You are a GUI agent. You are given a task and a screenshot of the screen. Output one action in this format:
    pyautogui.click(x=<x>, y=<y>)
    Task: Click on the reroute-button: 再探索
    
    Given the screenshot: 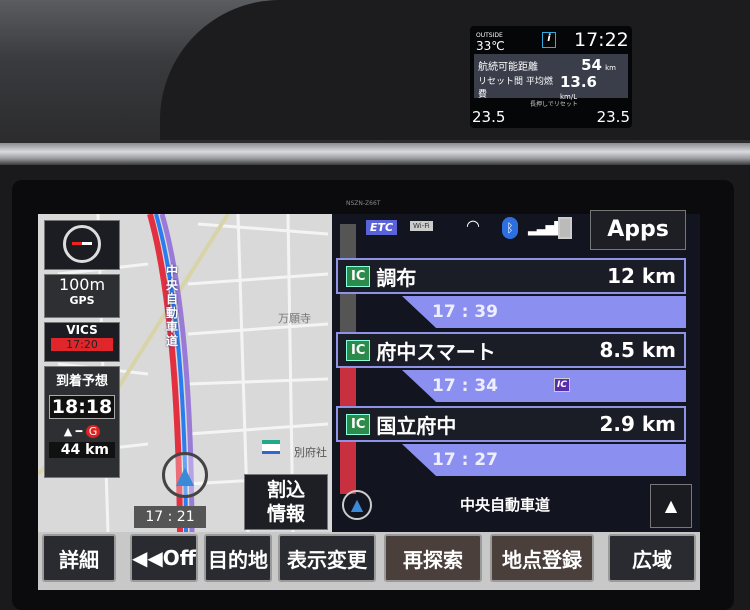 What is the action you would take?
    pyautogui.click(x=433, y=558)
    